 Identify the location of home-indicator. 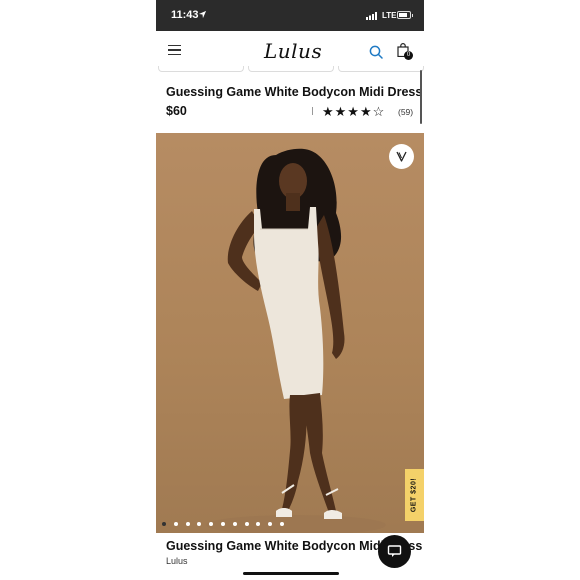
(291, 573).